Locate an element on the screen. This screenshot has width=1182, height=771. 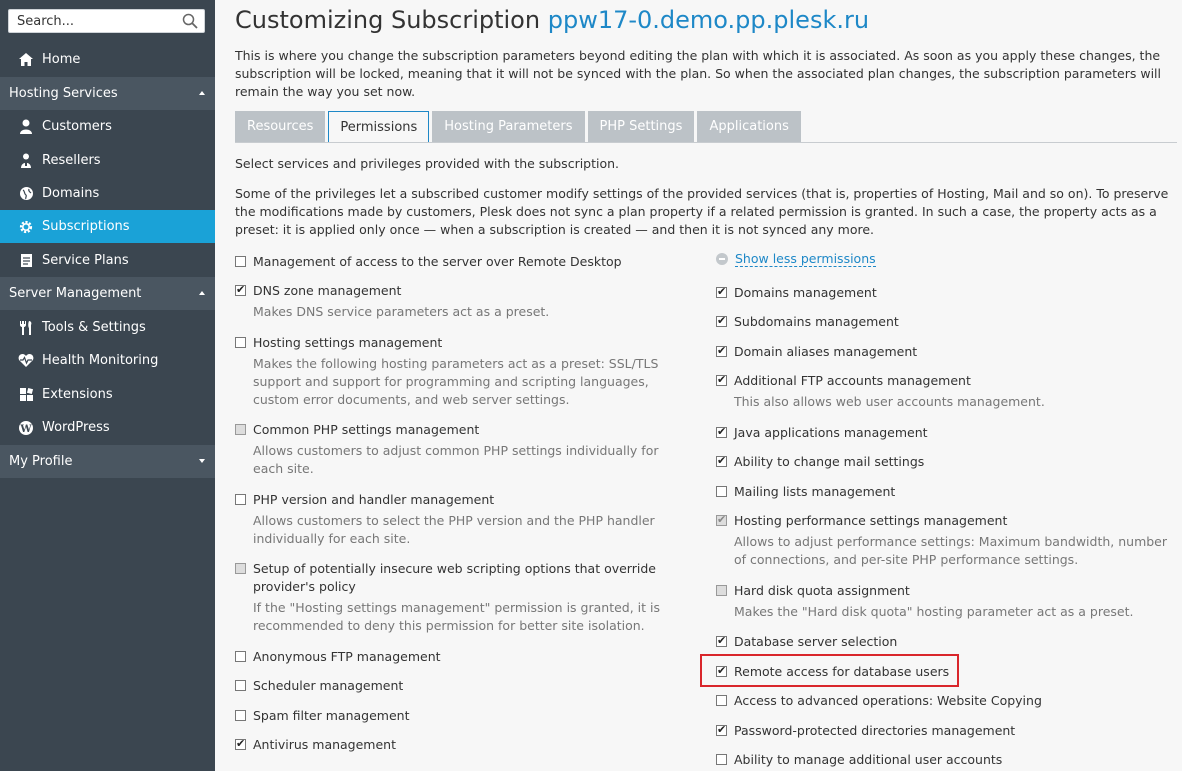
title-prefix: Customizing Subscription is located at coordinates (388, 20).